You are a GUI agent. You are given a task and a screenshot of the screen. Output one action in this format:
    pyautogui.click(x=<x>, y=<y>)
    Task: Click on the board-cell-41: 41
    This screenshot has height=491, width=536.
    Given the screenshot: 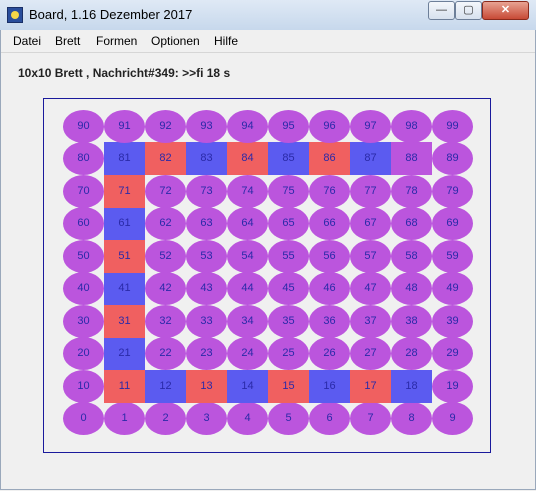 What is the action you would take?
    pyautogui.click(x=124, y=288)
    